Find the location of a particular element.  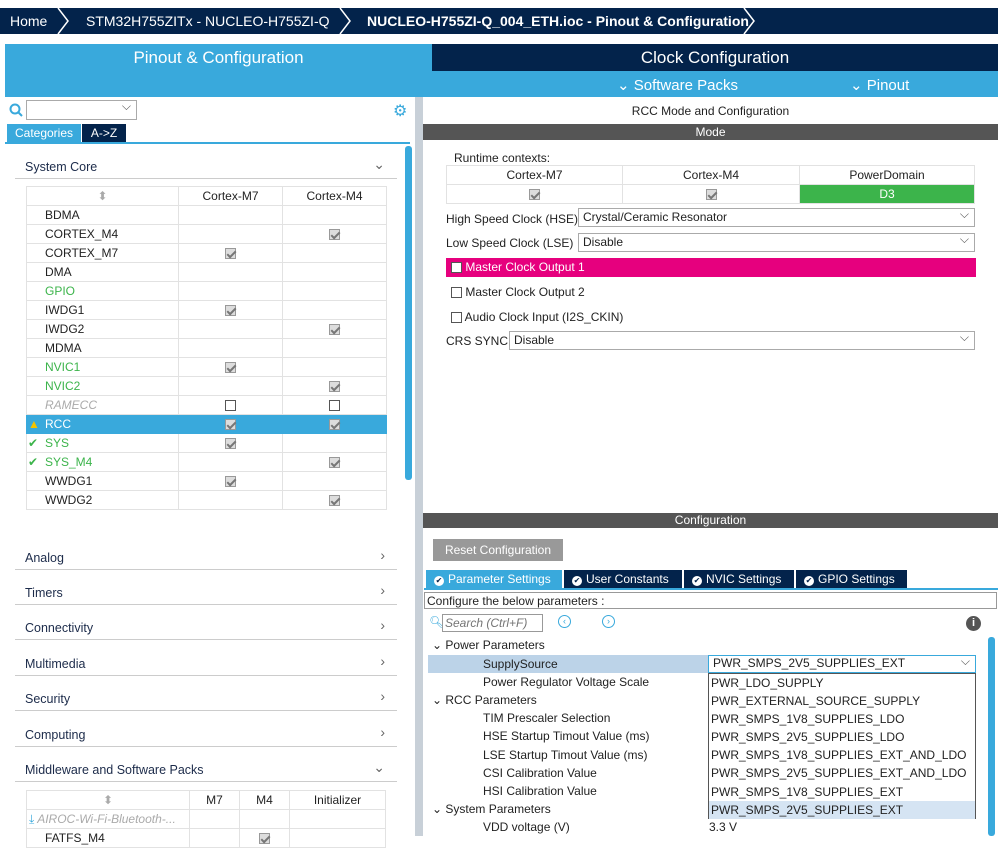

row-name: IWDG2 is located at coordinates (65, 329).